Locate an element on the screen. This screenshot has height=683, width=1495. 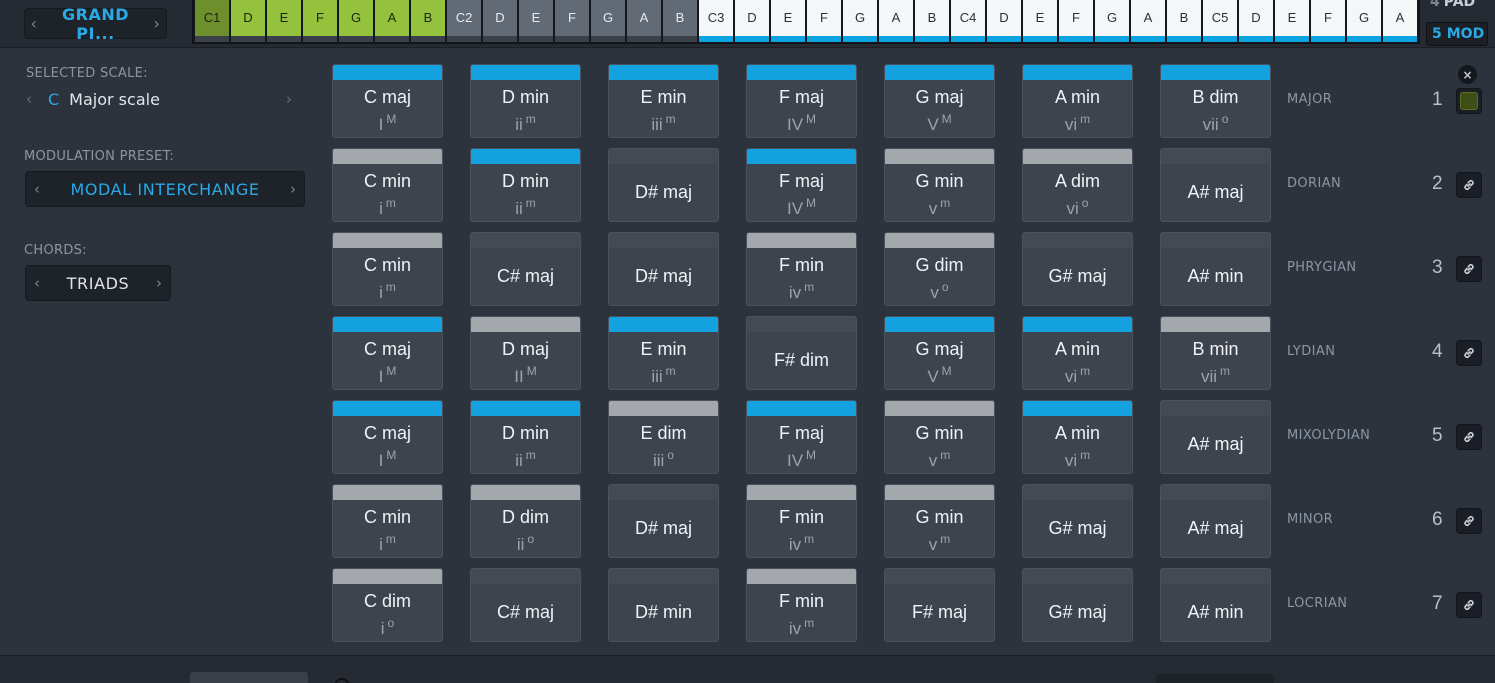
key-31: F is located at coordinates (1328, 21).